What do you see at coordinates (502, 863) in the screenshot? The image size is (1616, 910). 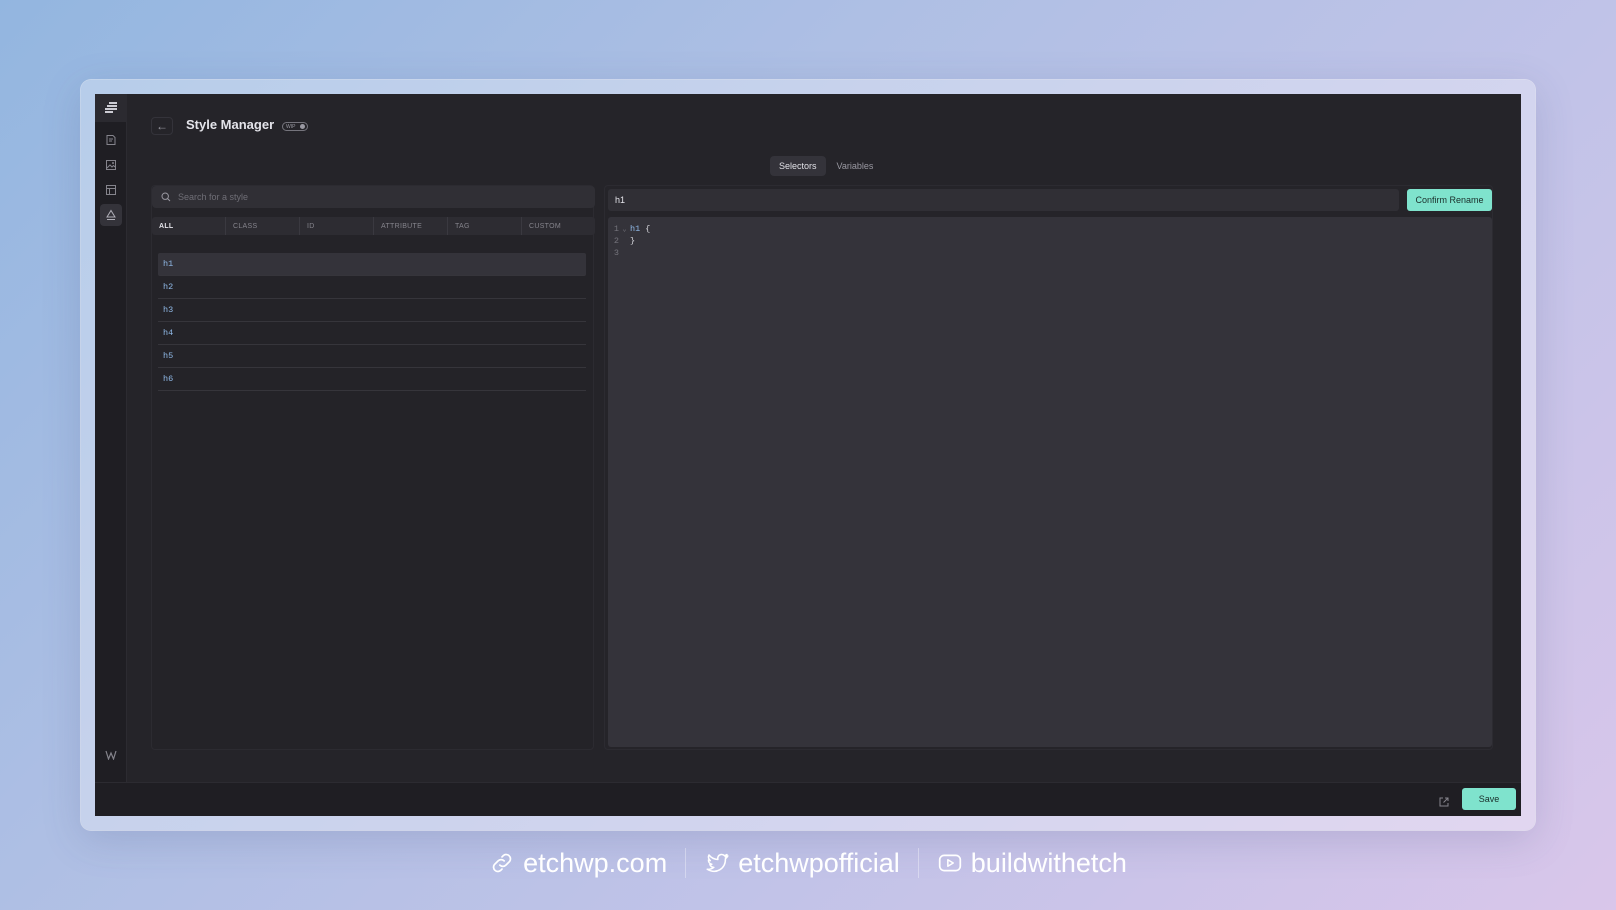 I see `link-icon` at bounding box center [502, 863].